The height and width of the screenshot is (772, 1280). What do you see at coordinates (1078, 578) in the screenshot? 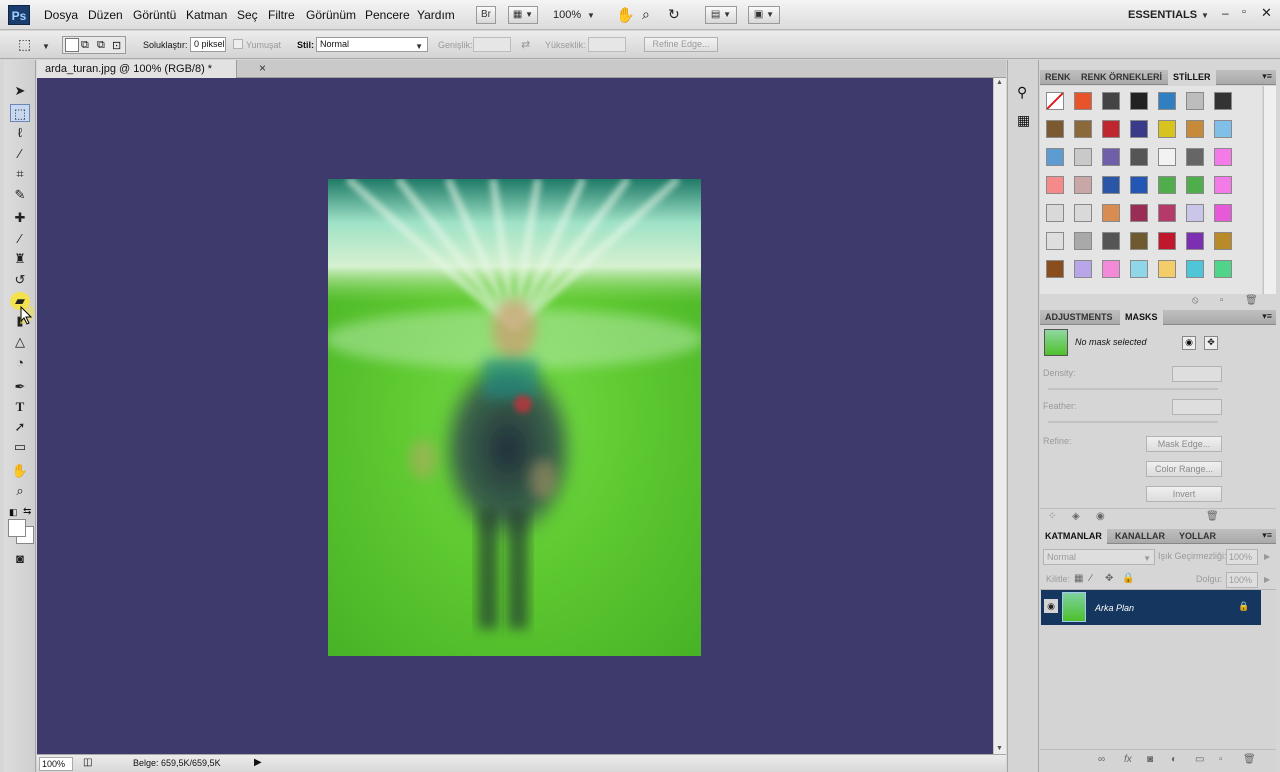
I see `lock-transparency-icon: ▦` at bounding box center [1078, 578].